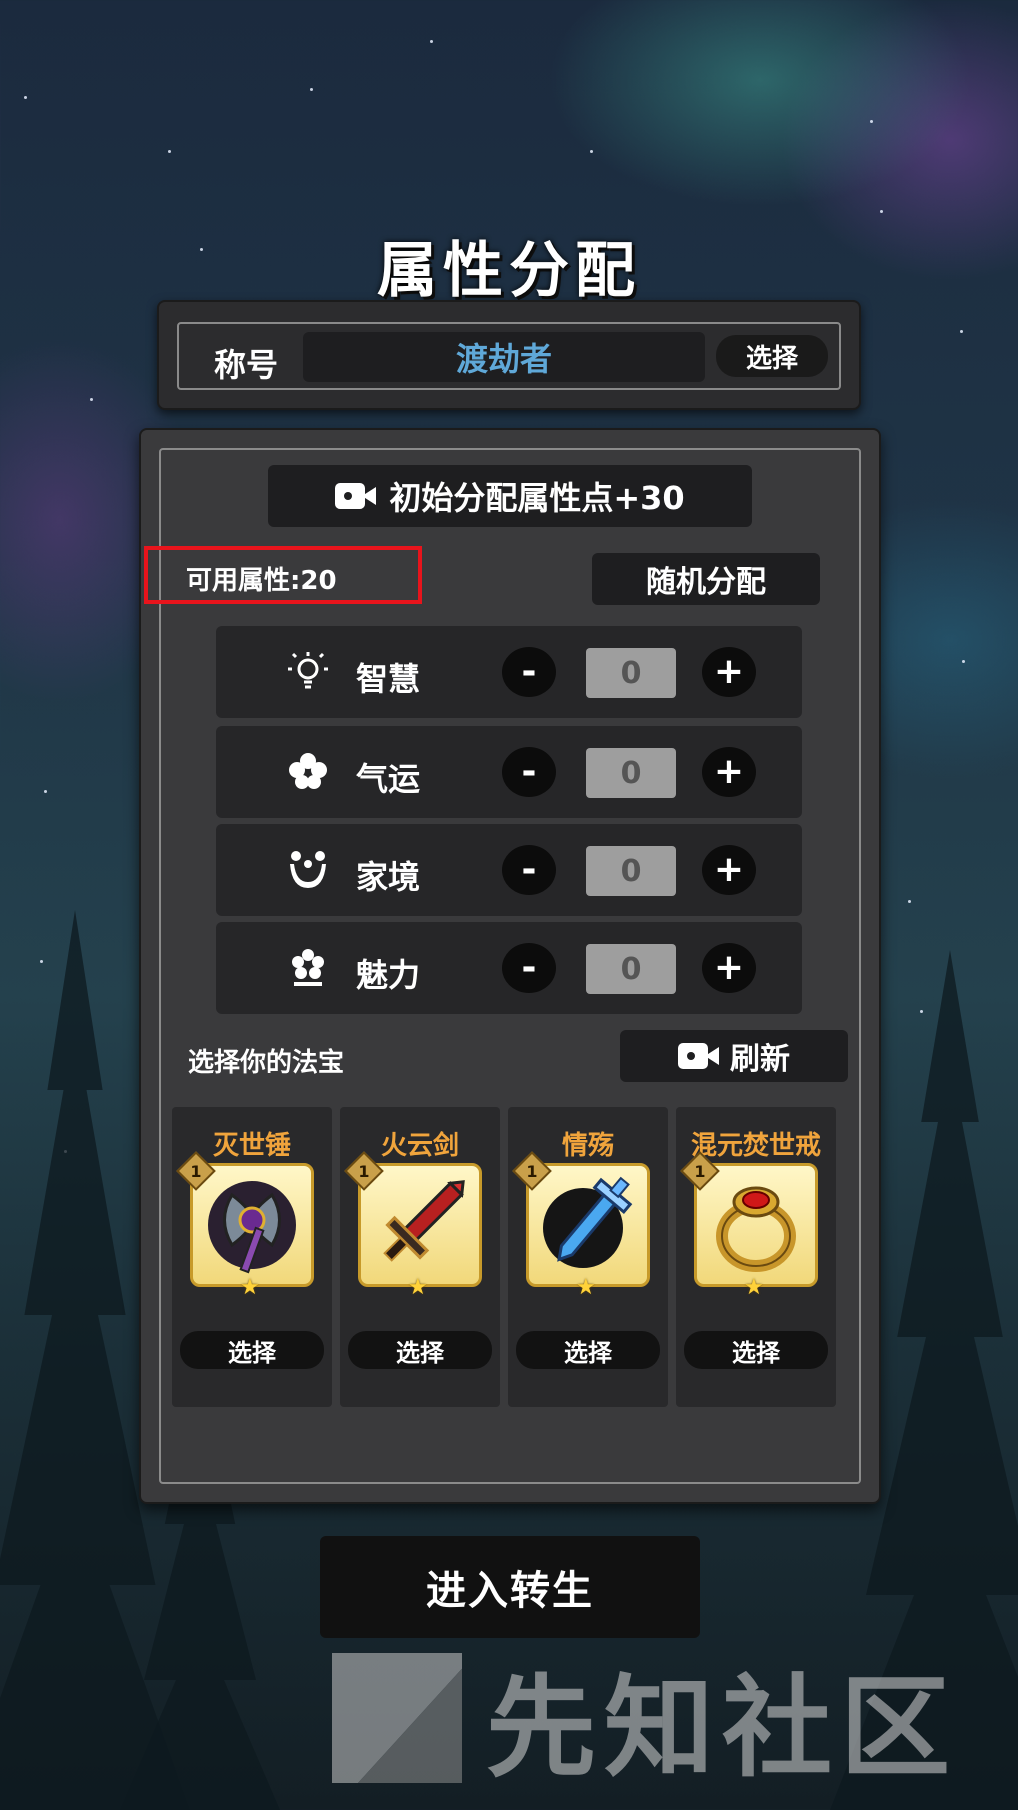 This screenshot has height=1810, width=1018. What do you see at coordinates (760, 1059) in the screenshot?
I see `refresh-label: 刷新` at bounding box center [760, 1059].